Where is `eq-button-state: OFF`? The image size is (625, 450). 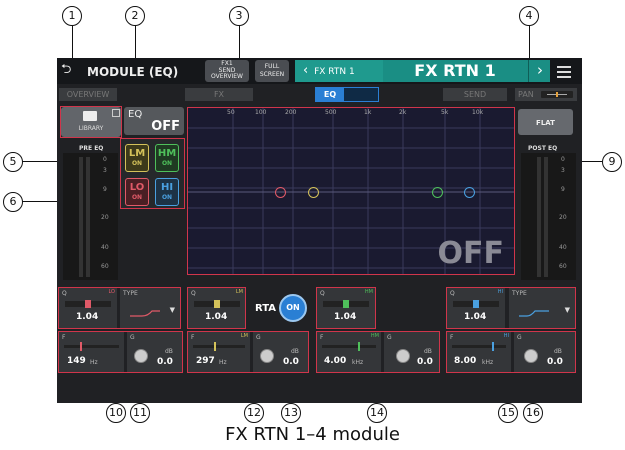
eq-button-state: OFF is located at coordinates (165, 126).